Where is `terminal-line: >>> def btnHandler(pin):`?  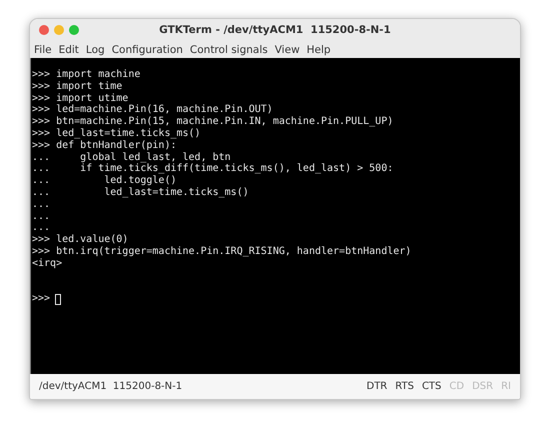
terminal-line: >>> def btnHandler(pin): is located at coordinates (105, 146).